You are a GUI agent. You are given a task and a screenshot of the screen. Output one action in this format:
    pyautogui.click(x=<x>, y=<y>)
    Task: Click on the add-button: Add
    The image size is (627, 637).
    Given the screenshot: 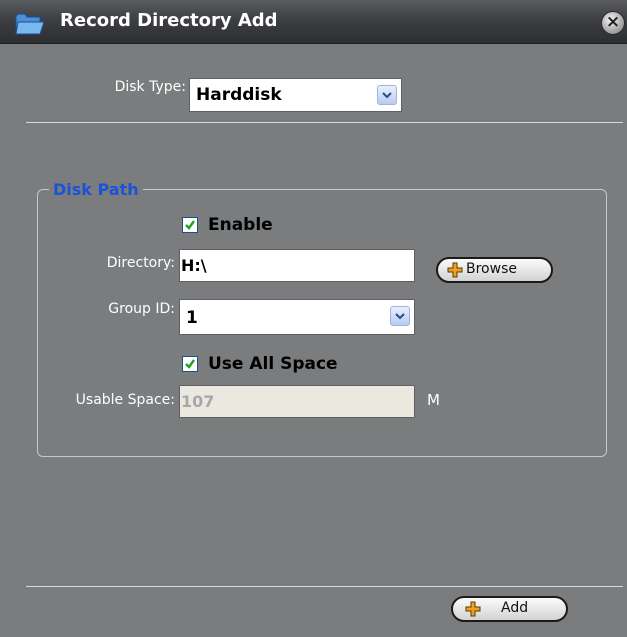 What is the action you would take?
    pyautogui.click(x=509, y=609)
    